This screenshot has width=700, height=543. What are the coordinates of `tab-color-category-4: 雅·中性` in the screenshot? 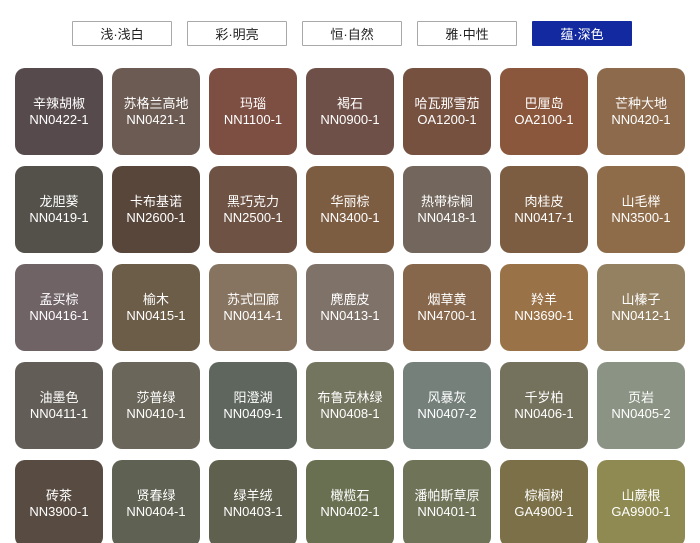 It's located at (467, 33).